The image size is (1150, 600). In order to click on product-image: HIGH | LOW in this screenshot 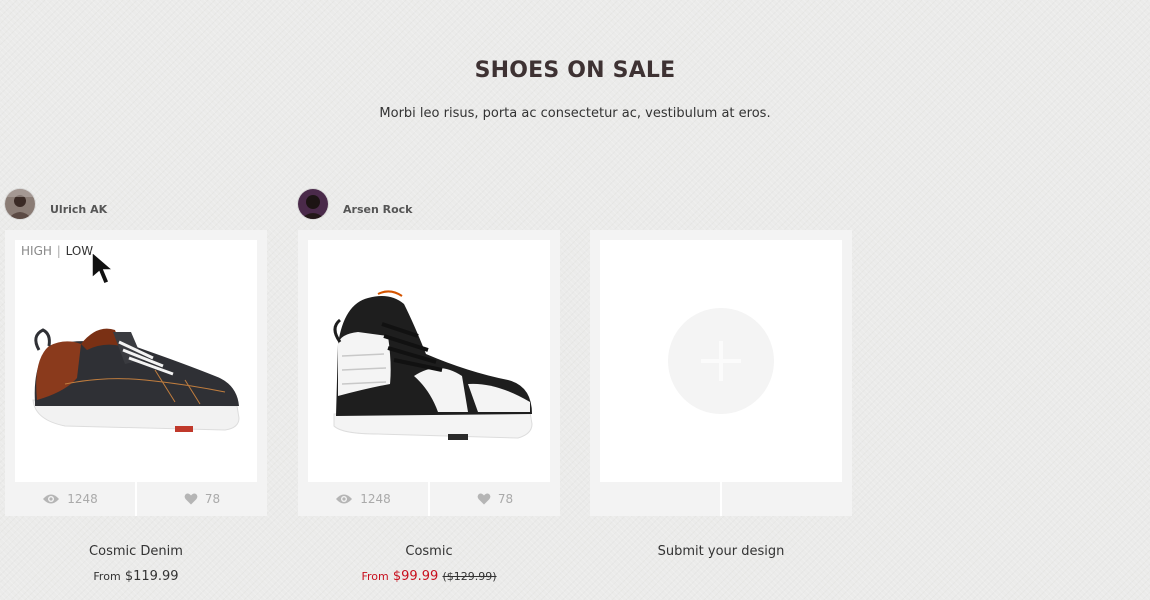, I will do `click(136, 361)`.